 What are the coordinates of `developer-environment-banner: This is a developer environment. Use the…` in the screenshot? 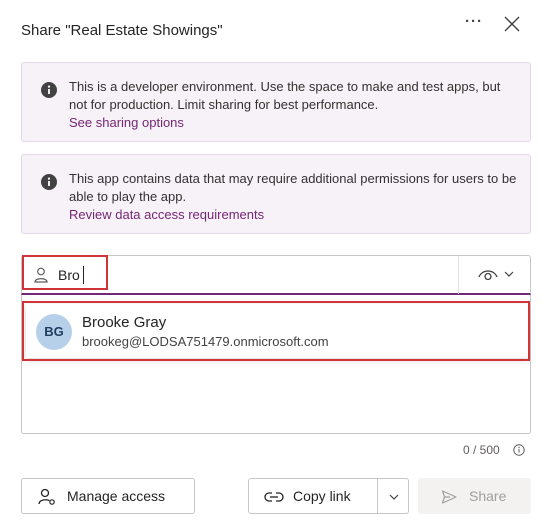 It's located at (276, 102).